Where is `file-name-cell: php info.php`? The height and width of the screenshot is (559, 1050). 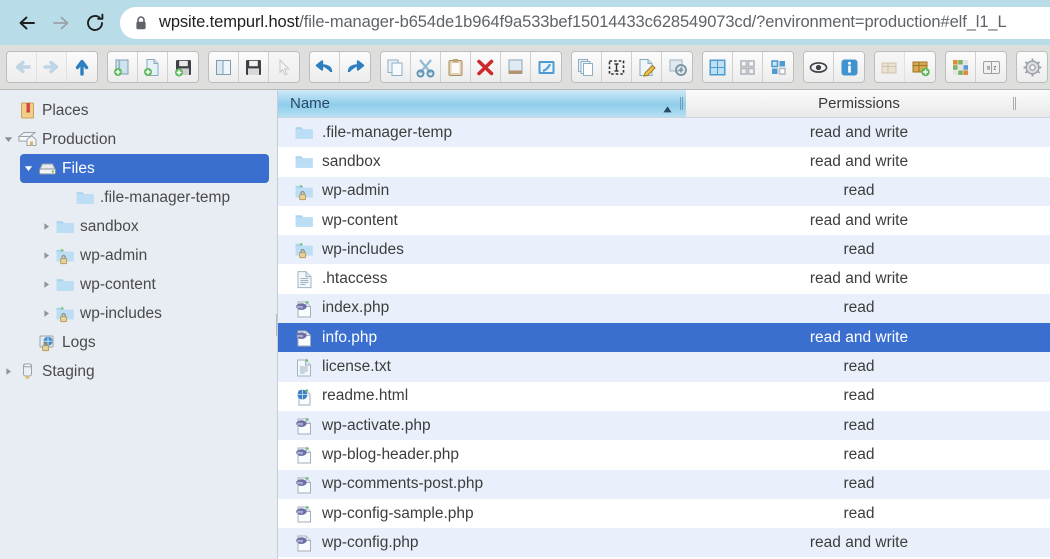
file-name-cell: php info.php is located at coordinates (482, 337).